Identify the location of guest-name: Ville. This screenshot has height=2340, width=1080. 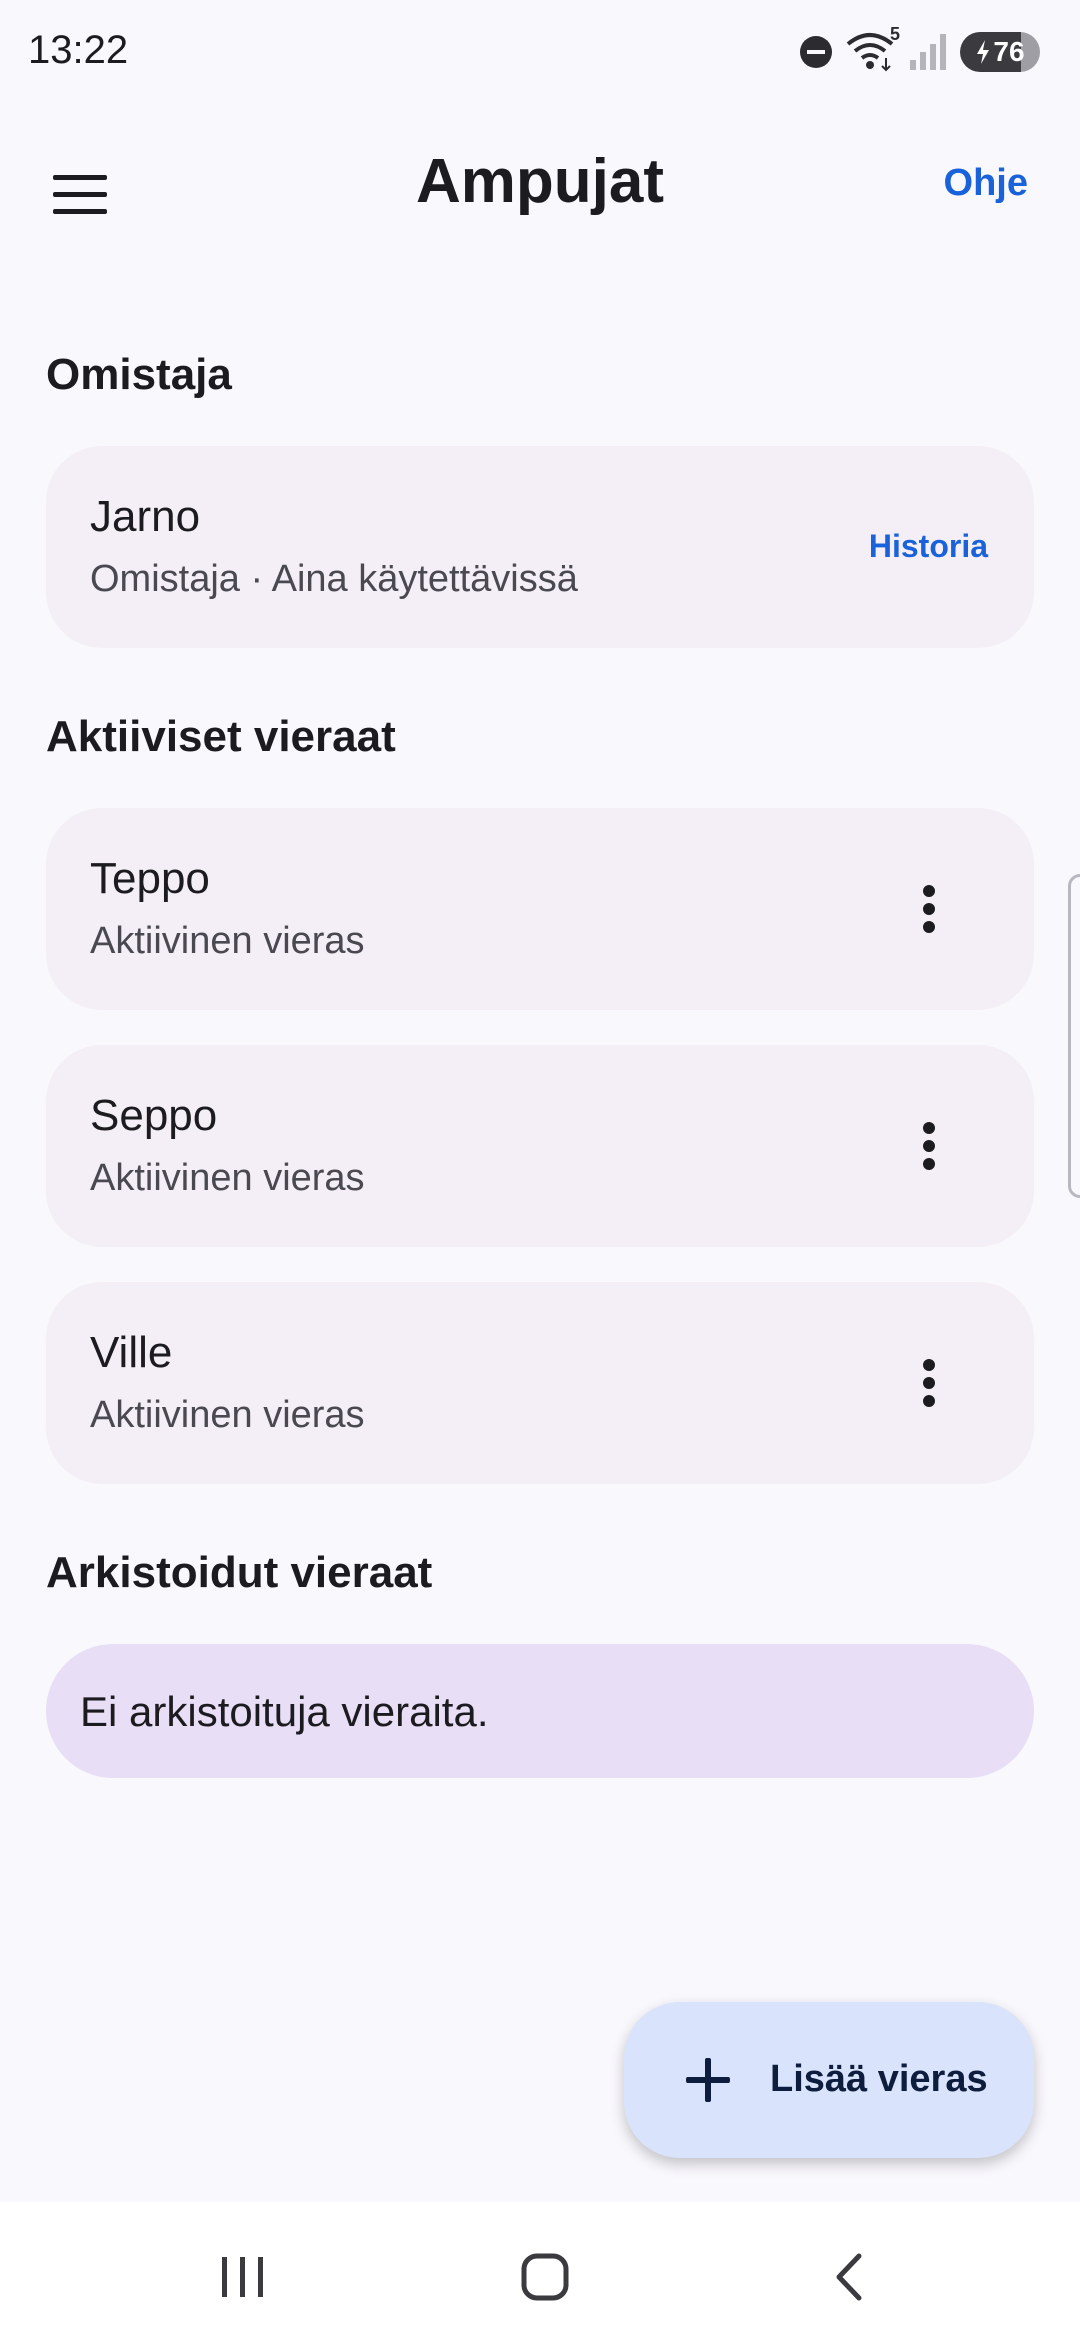
(131, 1352).